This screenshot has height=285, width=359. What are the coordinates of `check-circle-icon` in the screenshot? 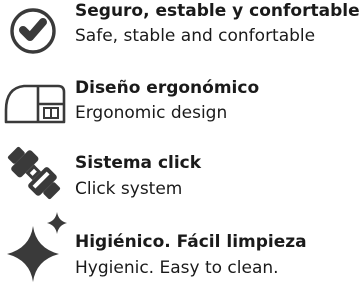 It's located at (33, 31).